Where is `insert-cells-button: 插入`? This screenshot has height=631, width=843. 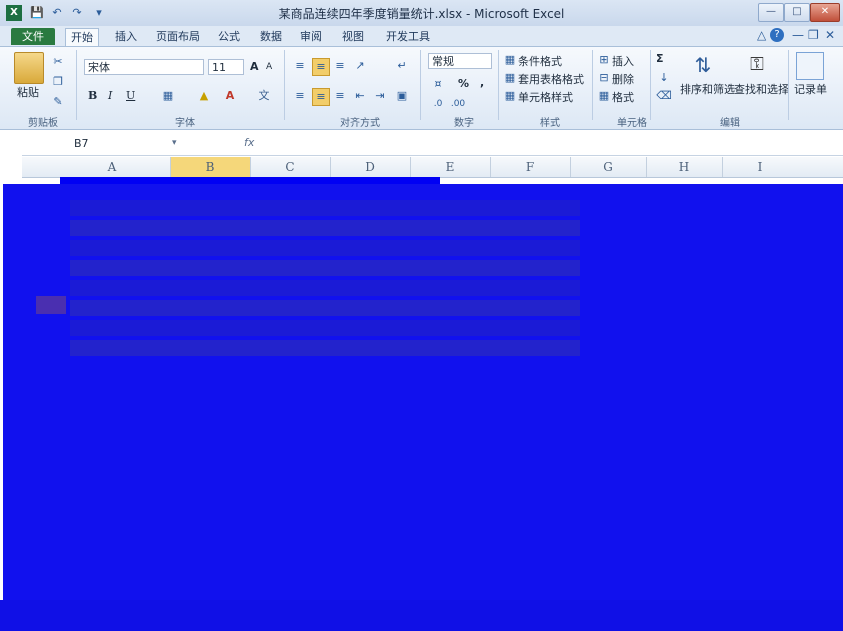 insert-cells-button: 插入 is located at coordinates (623, 61).